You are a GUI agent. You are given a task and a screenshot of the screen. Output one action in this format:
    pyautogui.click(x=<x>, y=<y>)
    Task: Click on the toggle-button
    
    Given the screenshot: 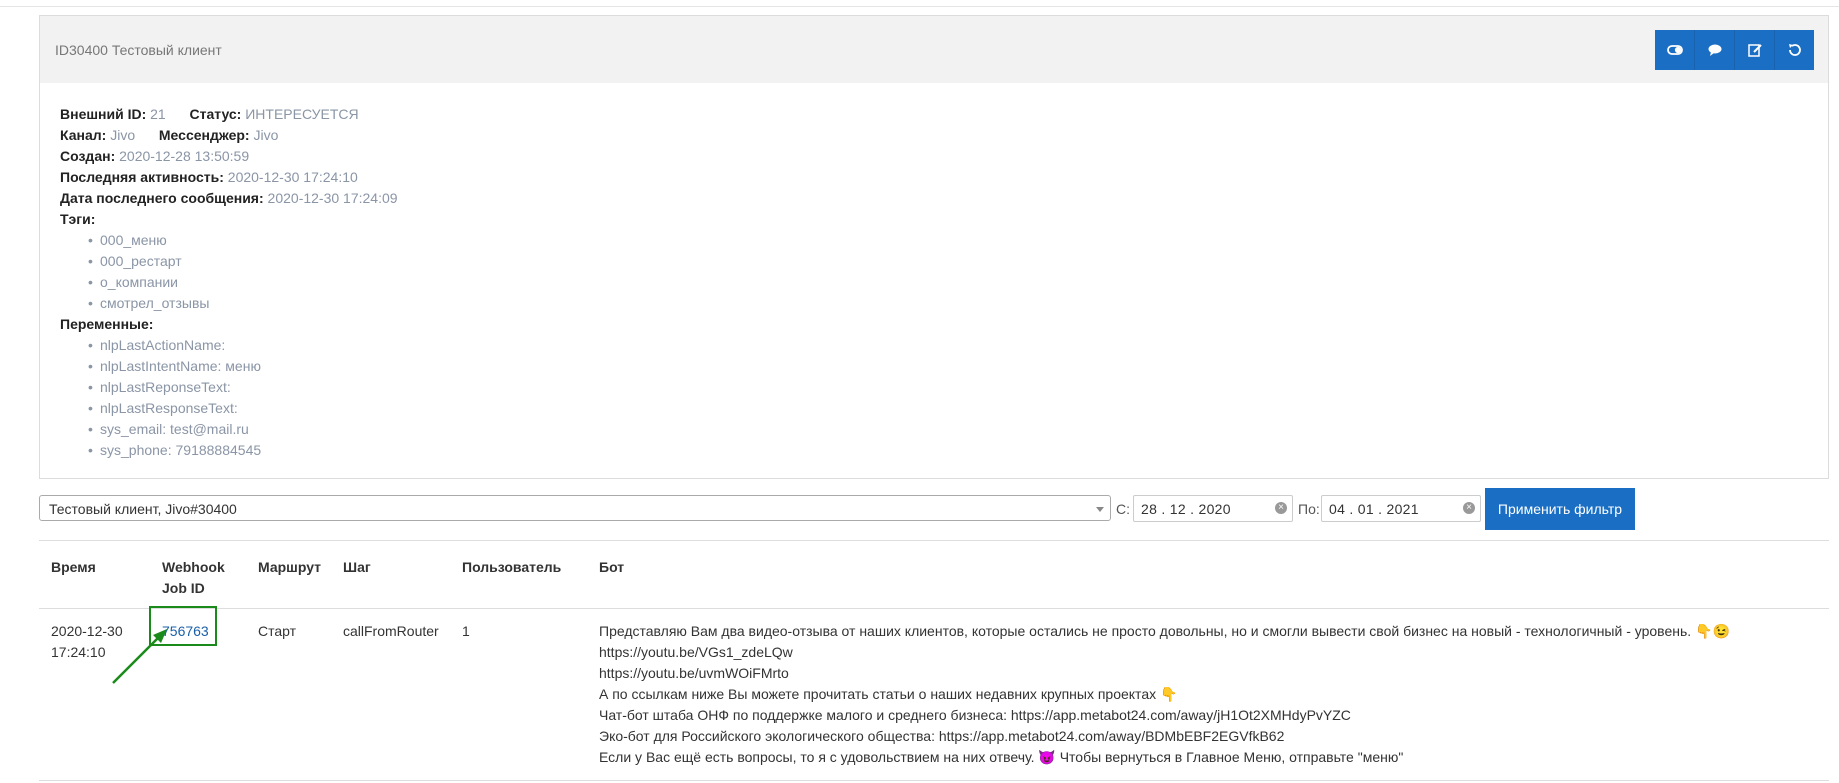 What is the action you would take?
    pyautogui.click(x=1675, y=50)
    